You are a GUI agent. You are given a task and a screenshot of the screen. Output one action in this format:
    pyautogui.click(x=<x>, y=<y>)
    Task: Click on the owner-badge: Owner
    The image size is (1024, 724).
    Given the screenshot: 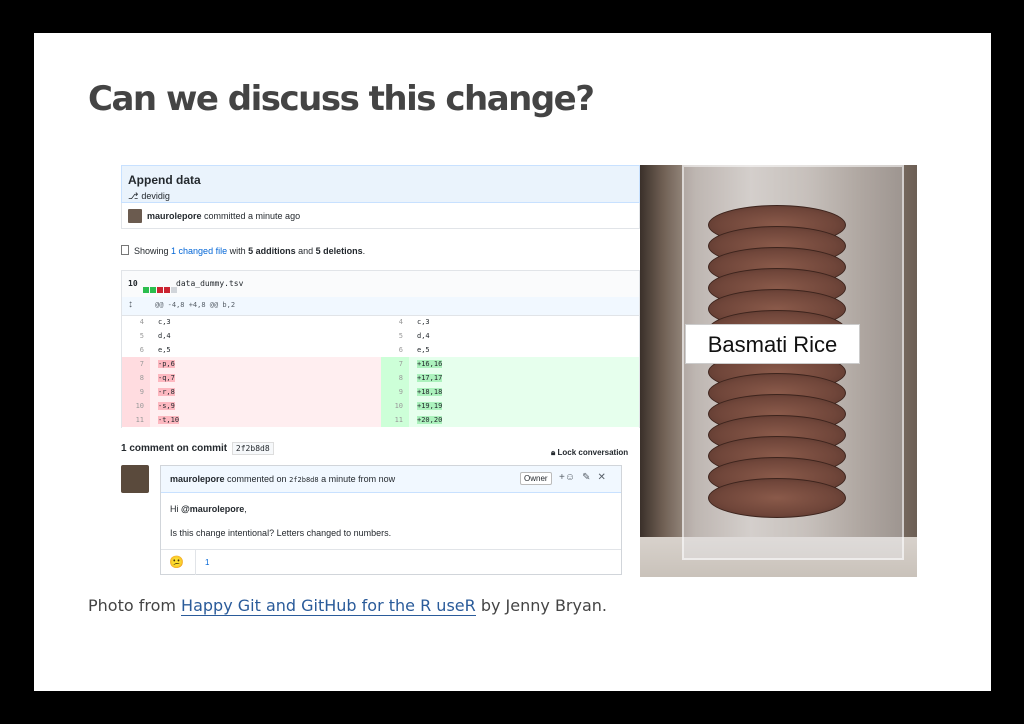 What is the action you would take?
    pyautogui.click(x=536, y=478)
    